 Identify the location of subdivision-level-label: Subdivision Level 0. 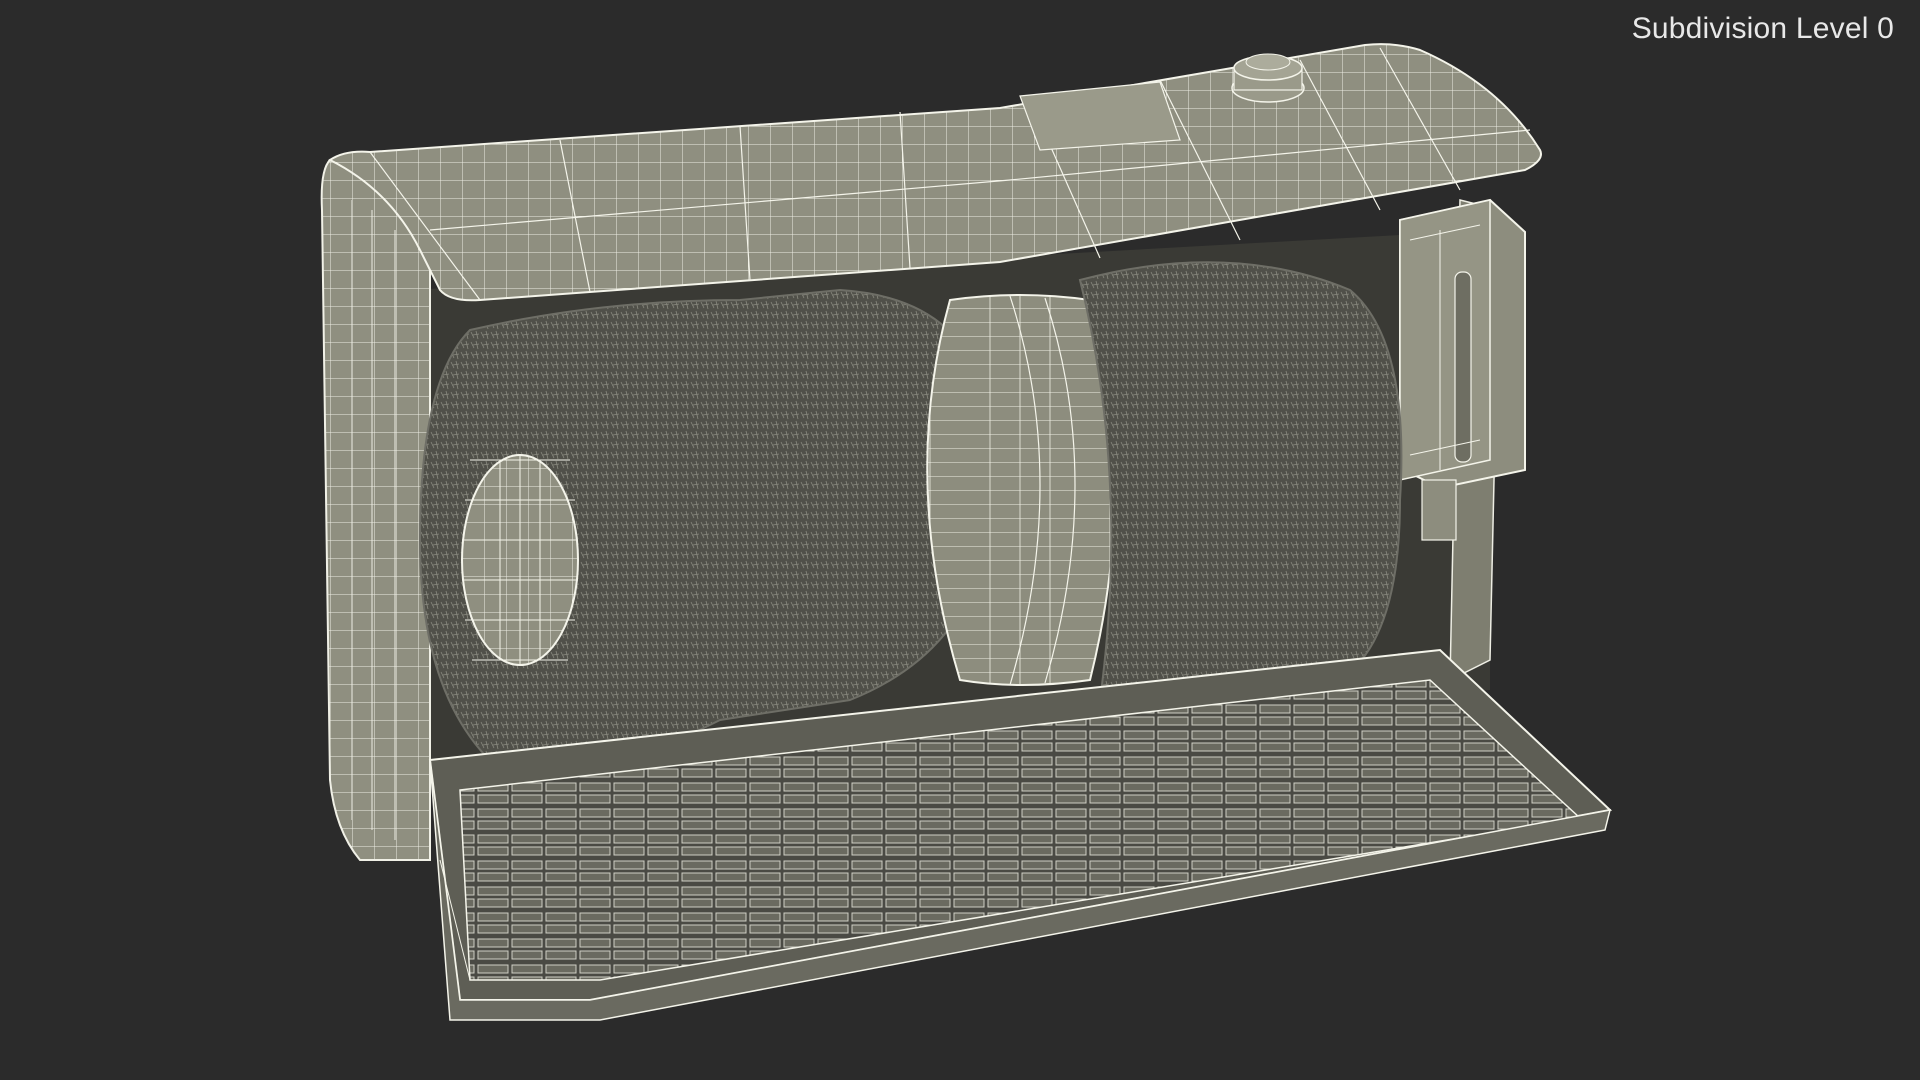
(1762, 28).